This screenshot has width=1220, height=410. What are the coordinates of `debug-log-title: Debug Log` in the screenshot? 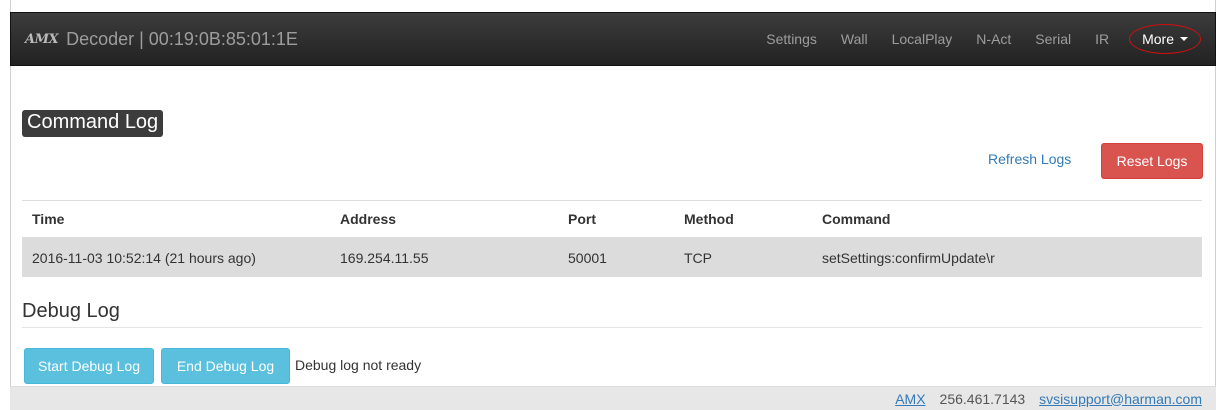 It's located at (71, 311).